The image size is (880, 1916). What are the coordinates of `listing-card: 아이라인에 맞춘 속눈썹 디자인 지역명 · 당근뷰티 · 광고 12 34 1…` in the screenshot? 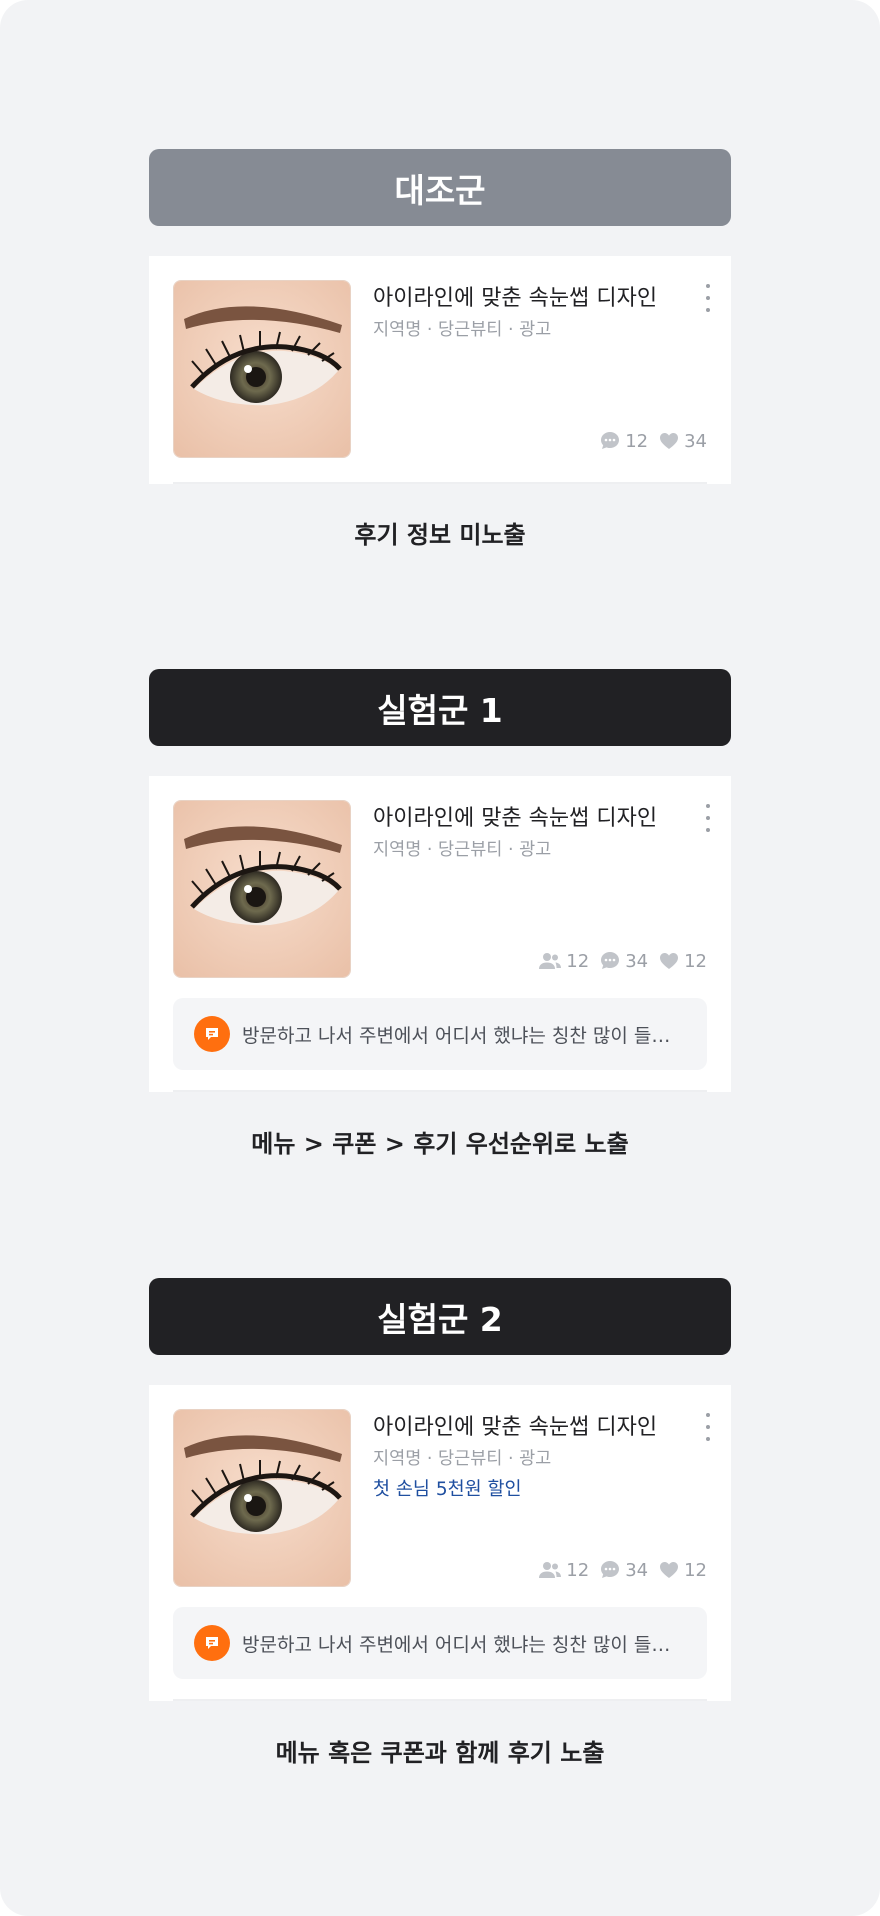 It's located at (440, 934).